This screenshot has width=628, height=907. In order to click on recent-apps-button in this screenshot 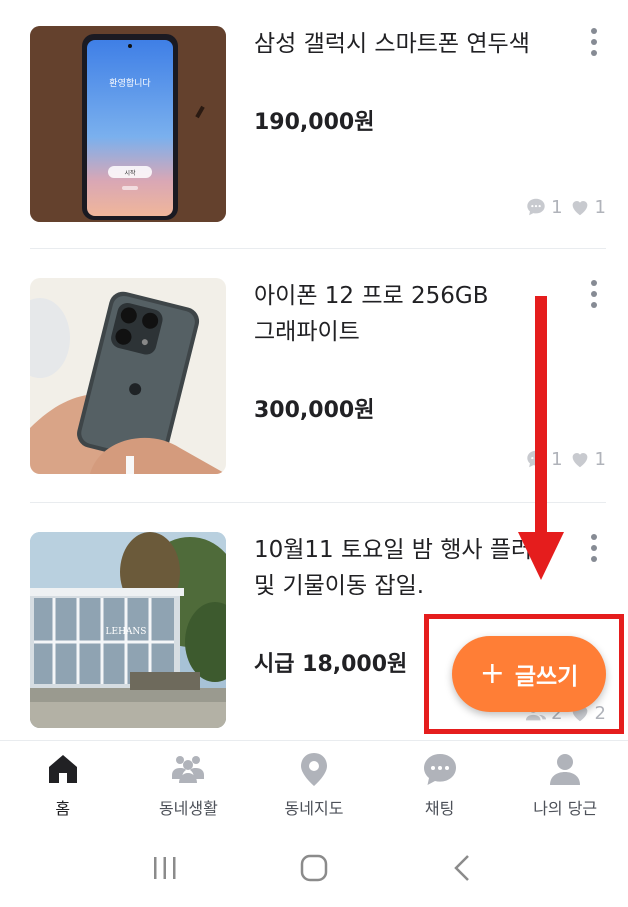, I will do `click(165, 868)`.